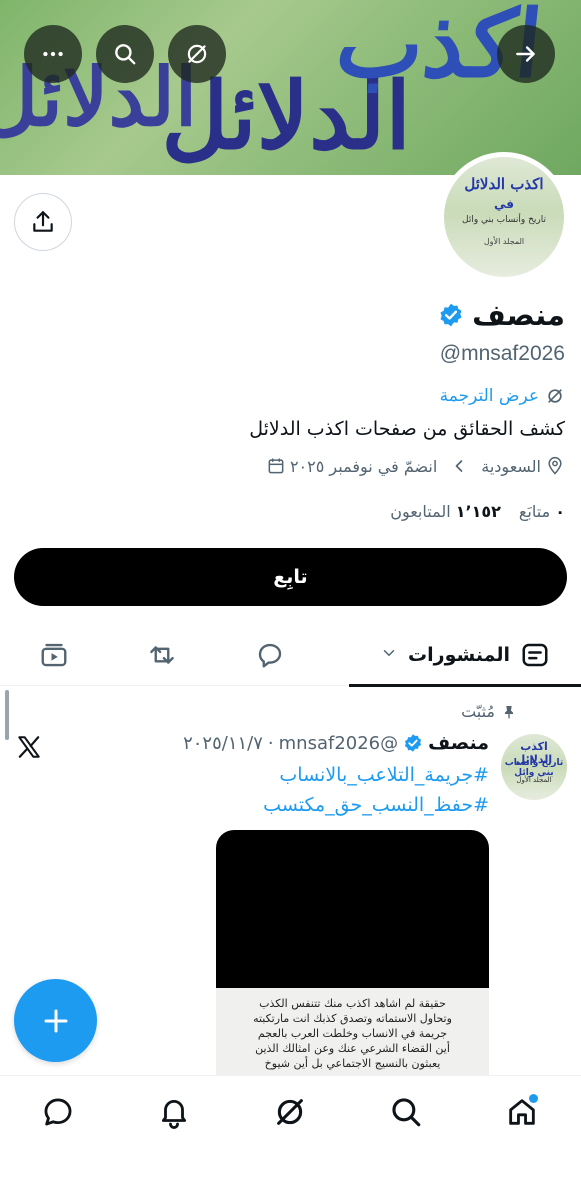 The height and width of the screenshot is (1199, 581). I want to click on tab-replies, so click(270, 655).